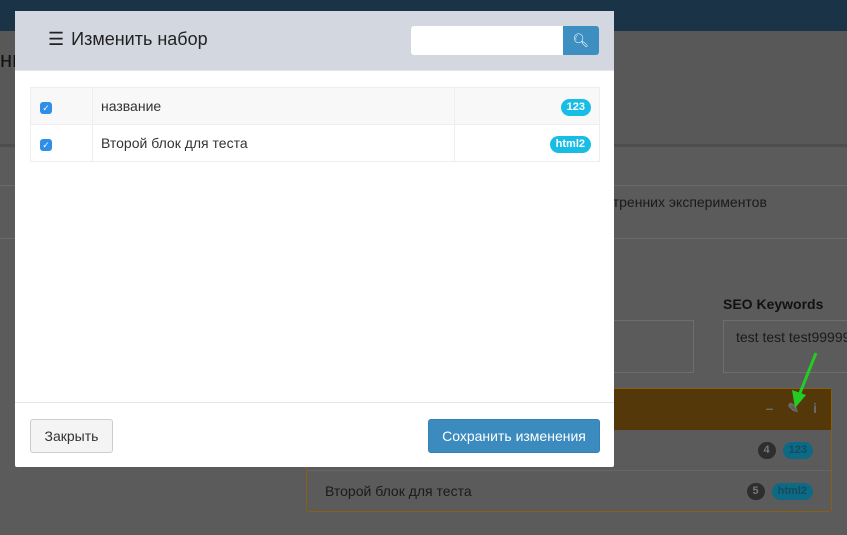 This screenshot has height=535, width=847. Describe the element at coordinates (71, 436) in the screenshot. I see `close-button: Закрыть` at that location.